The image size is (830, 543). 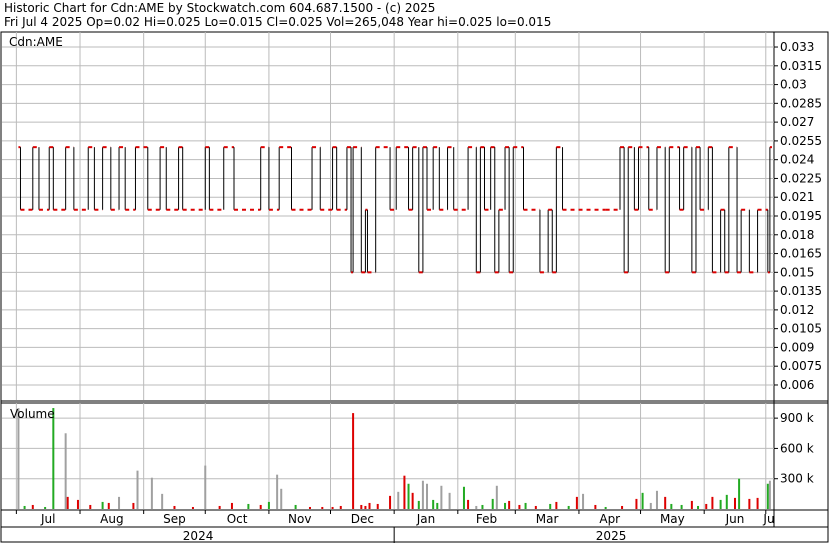 What do you see at coordinates (426, 519) in the screenshot?
I see `month-label: Jan` at bounding box center [426, 519].